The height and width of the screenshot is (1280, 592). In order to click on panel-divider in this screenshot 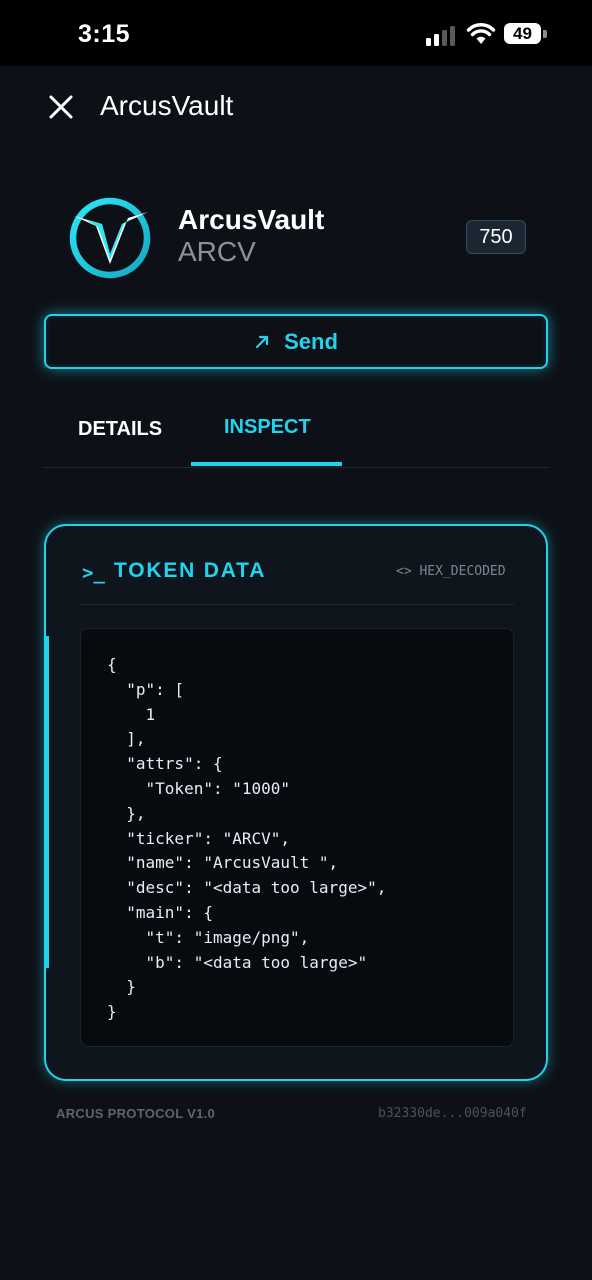, I will do `click(297, 604)`.